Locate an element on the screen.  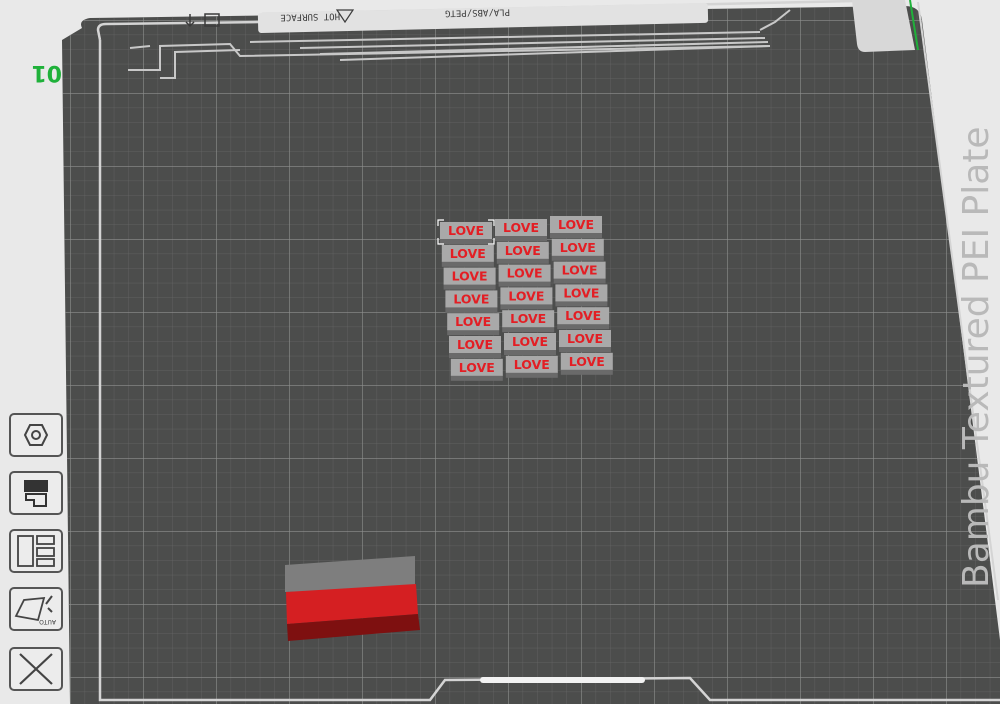
plate-handle is located at coordinates (562, 680).